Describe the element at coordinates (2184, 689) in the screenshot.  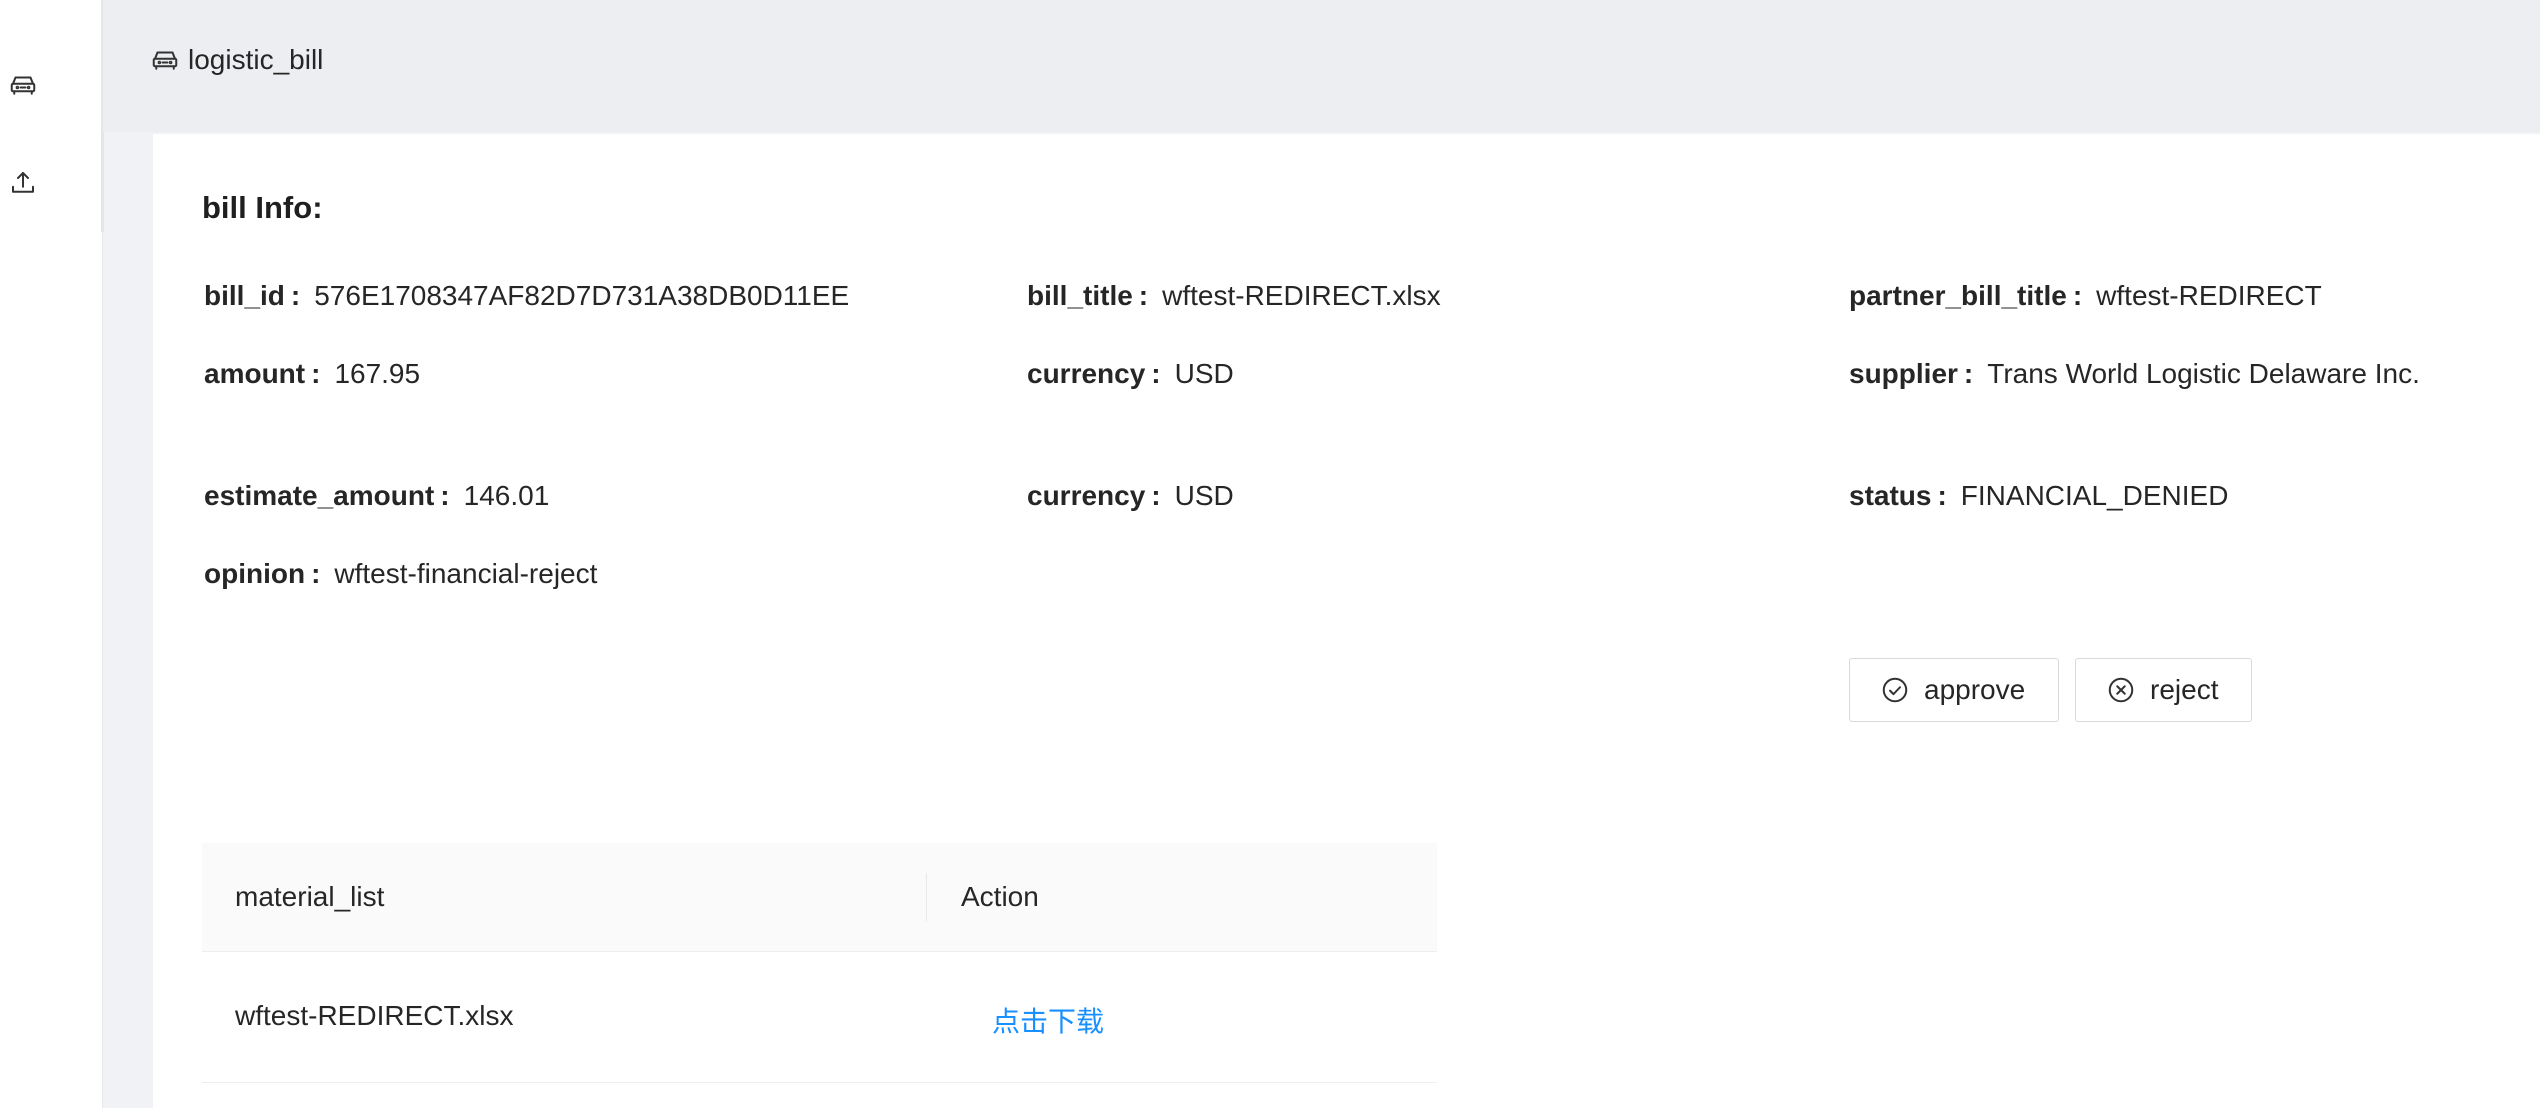
I see `reject-label: reject` at that location.